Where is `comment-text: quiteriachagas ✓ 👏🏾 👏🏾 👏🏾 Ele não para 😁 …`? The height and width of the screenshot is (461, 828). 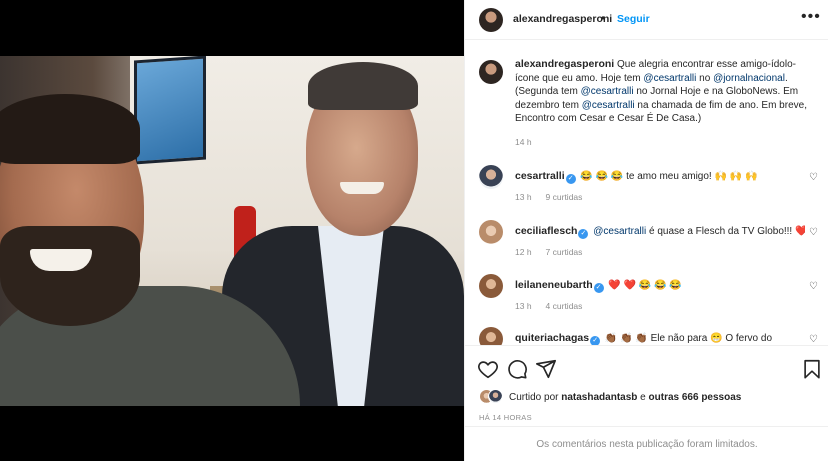 comment-text: quiteriachagas ✓ 👏🏾 👏🏾 👏🏾 Ele não para 😁 … is located at coordinates (660, 338).